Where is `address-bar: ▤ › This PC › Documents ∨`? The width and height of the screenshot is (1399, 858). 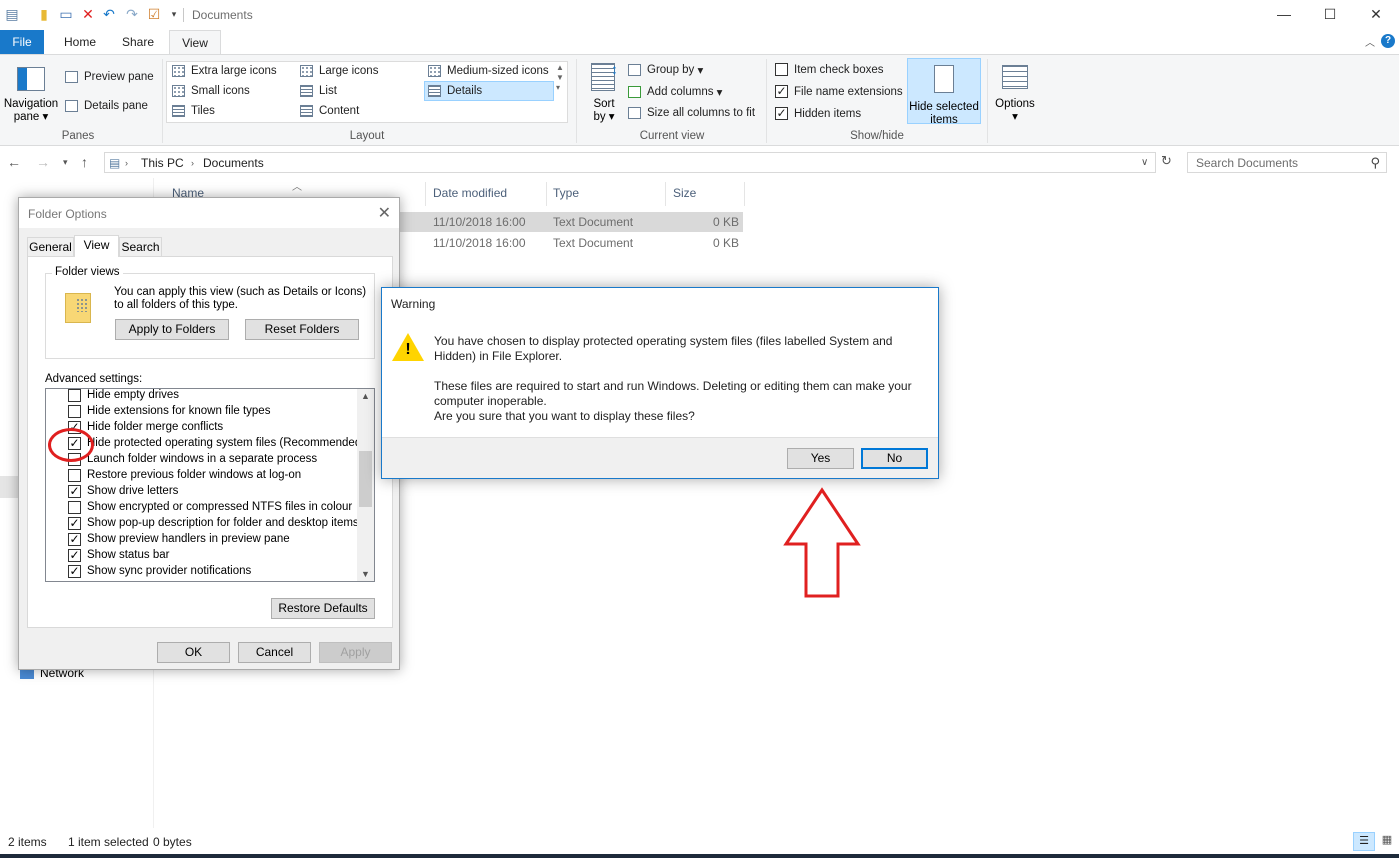 address-bar: ▤ › This PC › Documents ∨ is located at coordinates (630, 162).